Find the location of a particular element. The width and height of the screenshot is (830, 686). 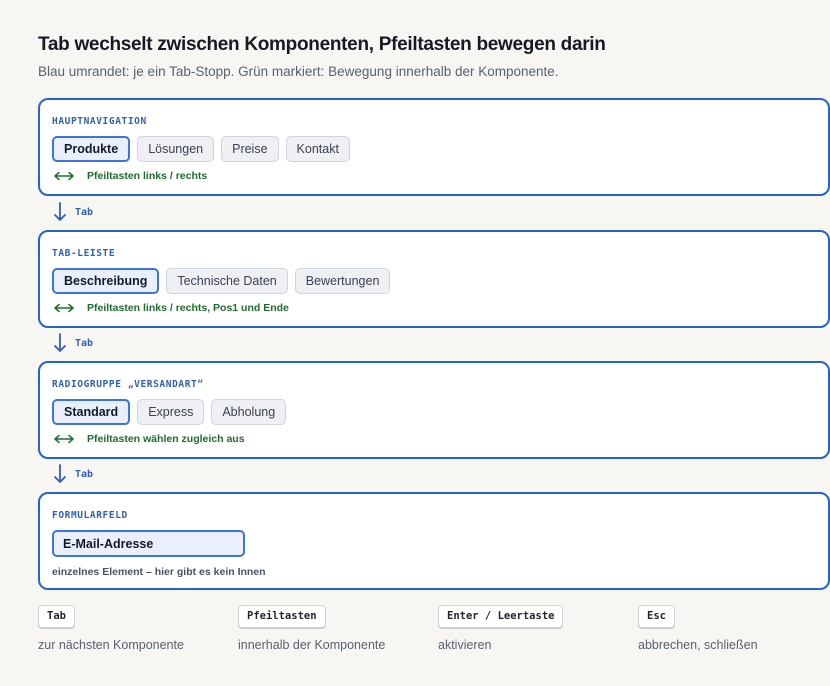

email-field: E-Mail-Adresse is located at coordinates (148, 543).